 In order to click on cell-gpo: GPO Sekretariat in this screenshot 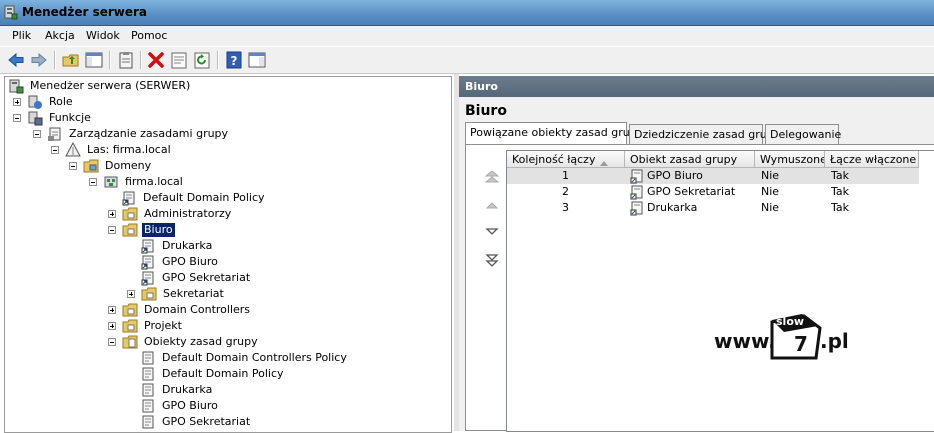, I will do `click(691, 191)`.